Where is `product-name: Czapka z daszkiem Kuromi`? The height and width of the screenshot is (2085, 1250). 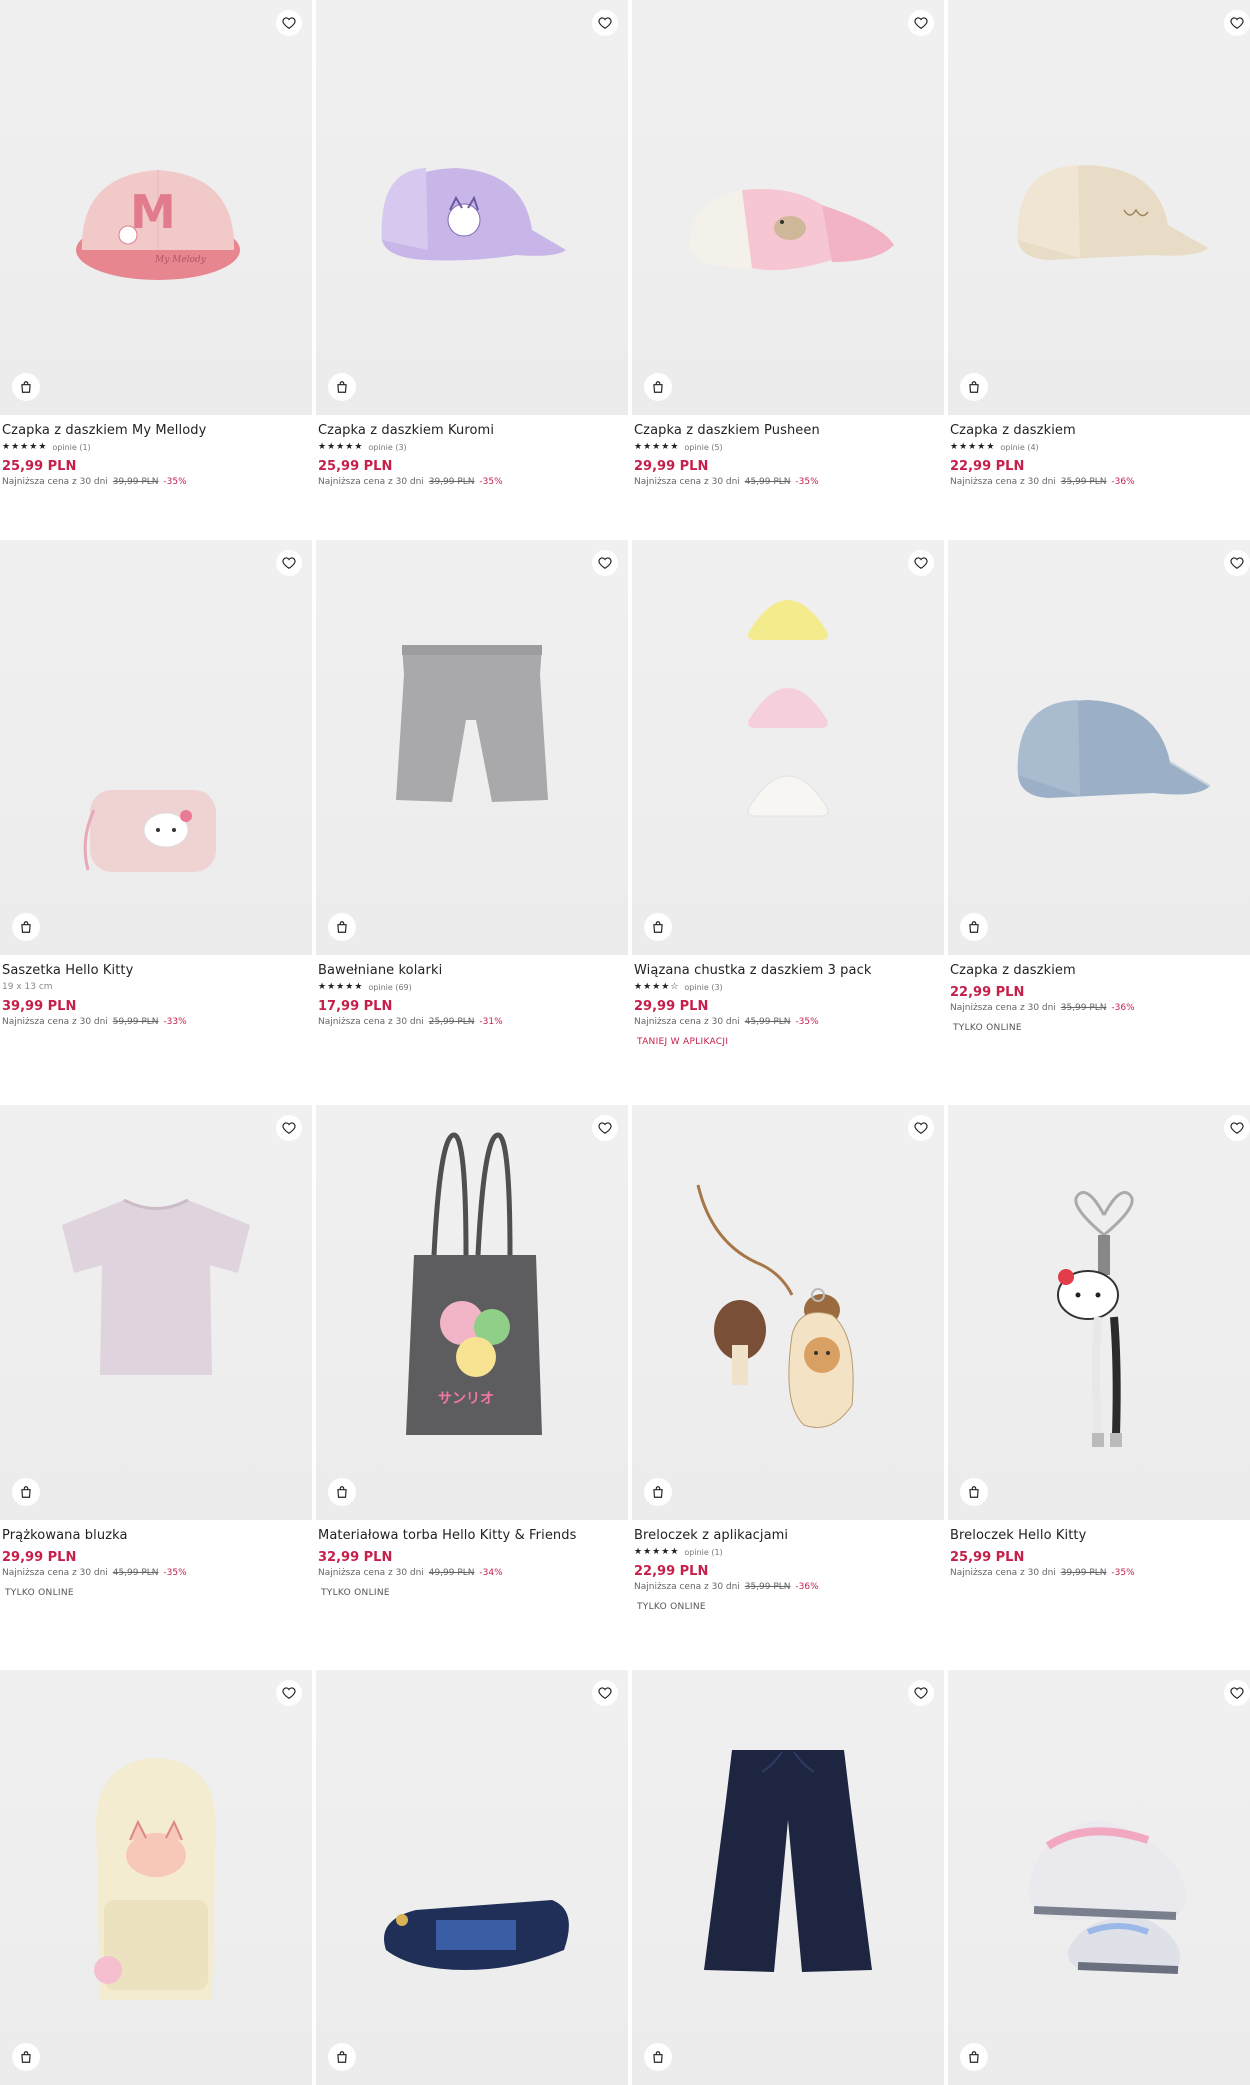
product-name: Czapka z daszkiem Kuromi is located at coordinates (472, 431).